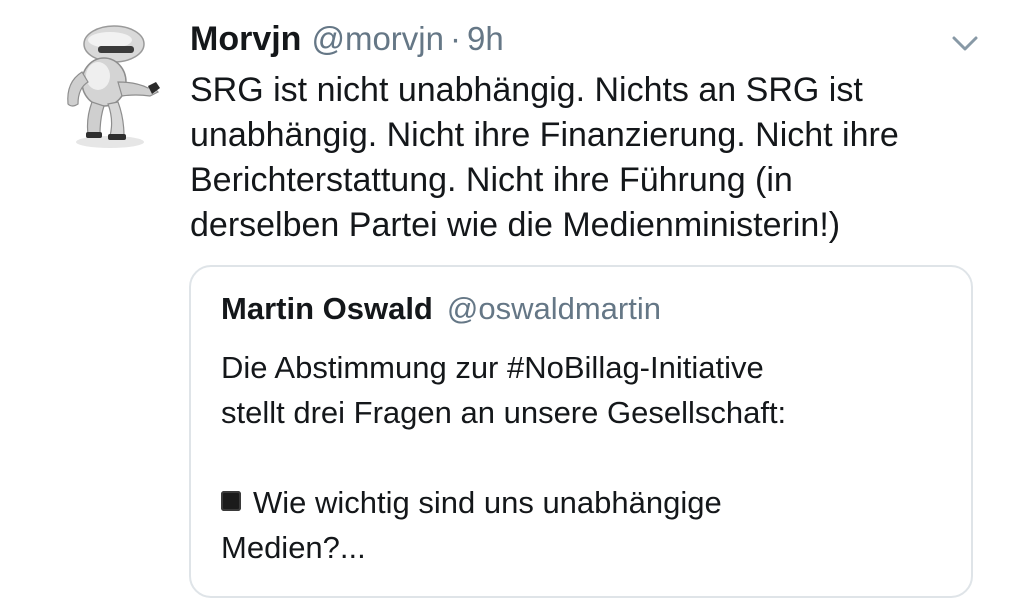 This screenshot has height=614, width=1024. Describe the element at coordinates (441, 309) in the screenshot. I see `quoted-tweet-header: Martin Oswald @oswaldmartin` at that location.